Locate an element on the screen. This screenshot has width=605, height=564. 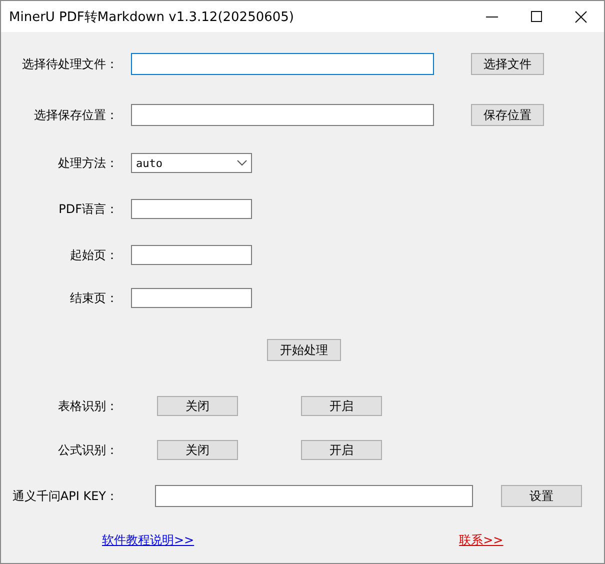
field-label: 结束页： is located at coordinates (93, 298).